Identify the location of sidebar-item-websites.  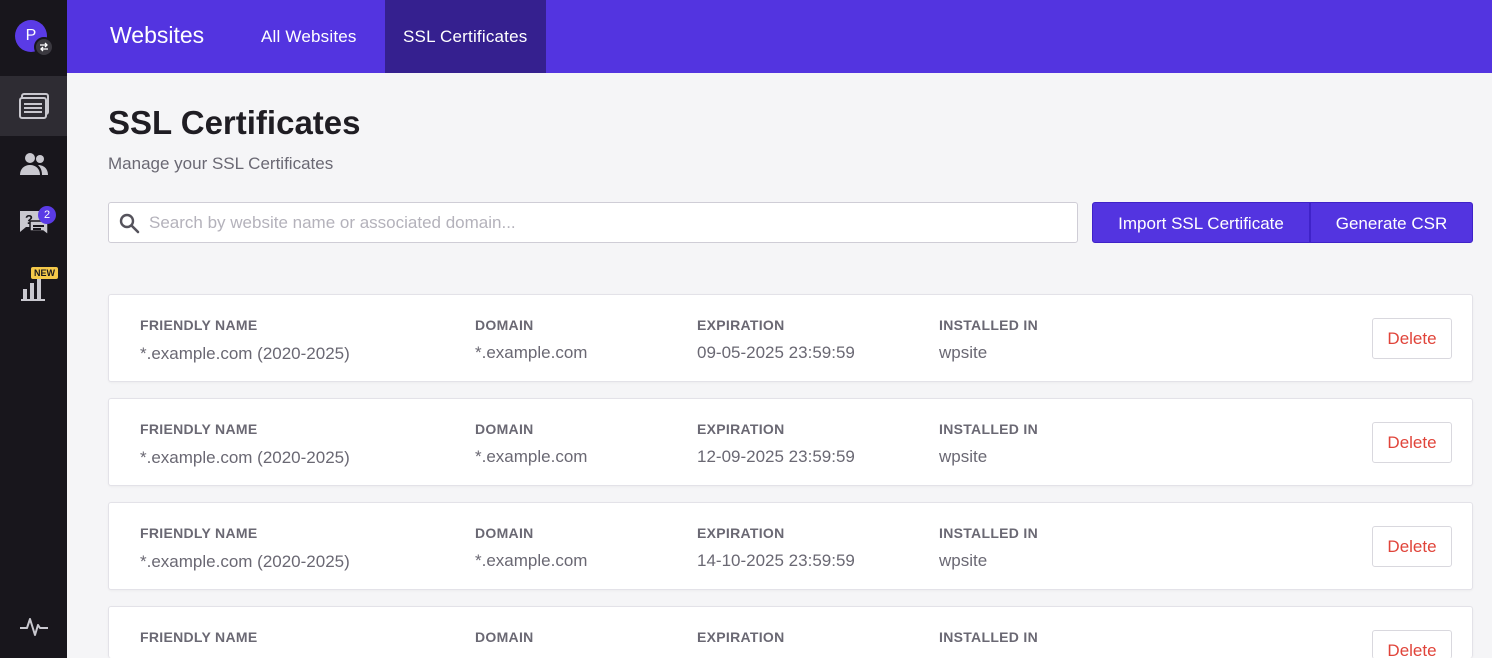
(33, 106).